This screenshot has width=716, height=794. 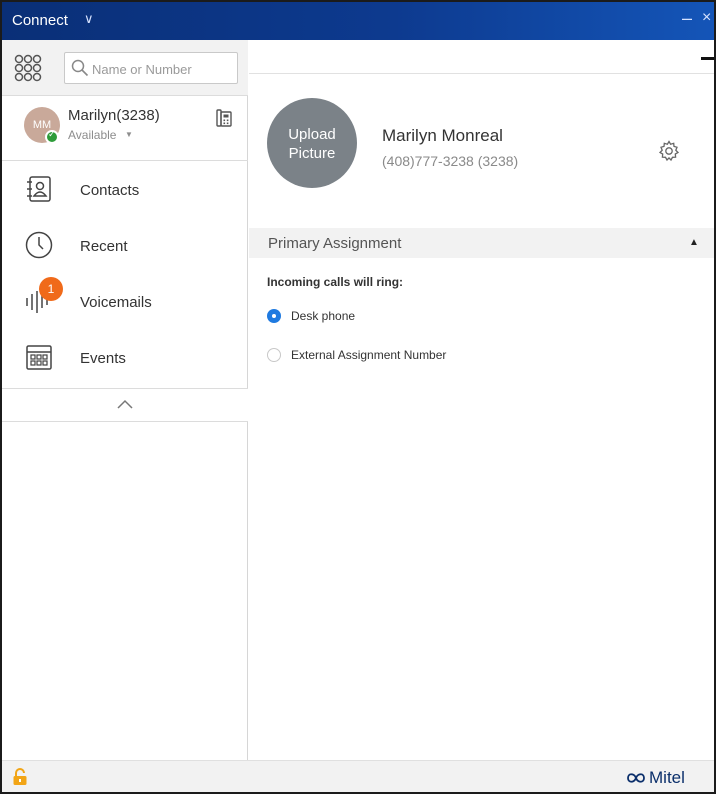 What do you see at coordinates (274, 316) in the screenshot?
I see `radio-button-selected` at bounding box center [274, 316].